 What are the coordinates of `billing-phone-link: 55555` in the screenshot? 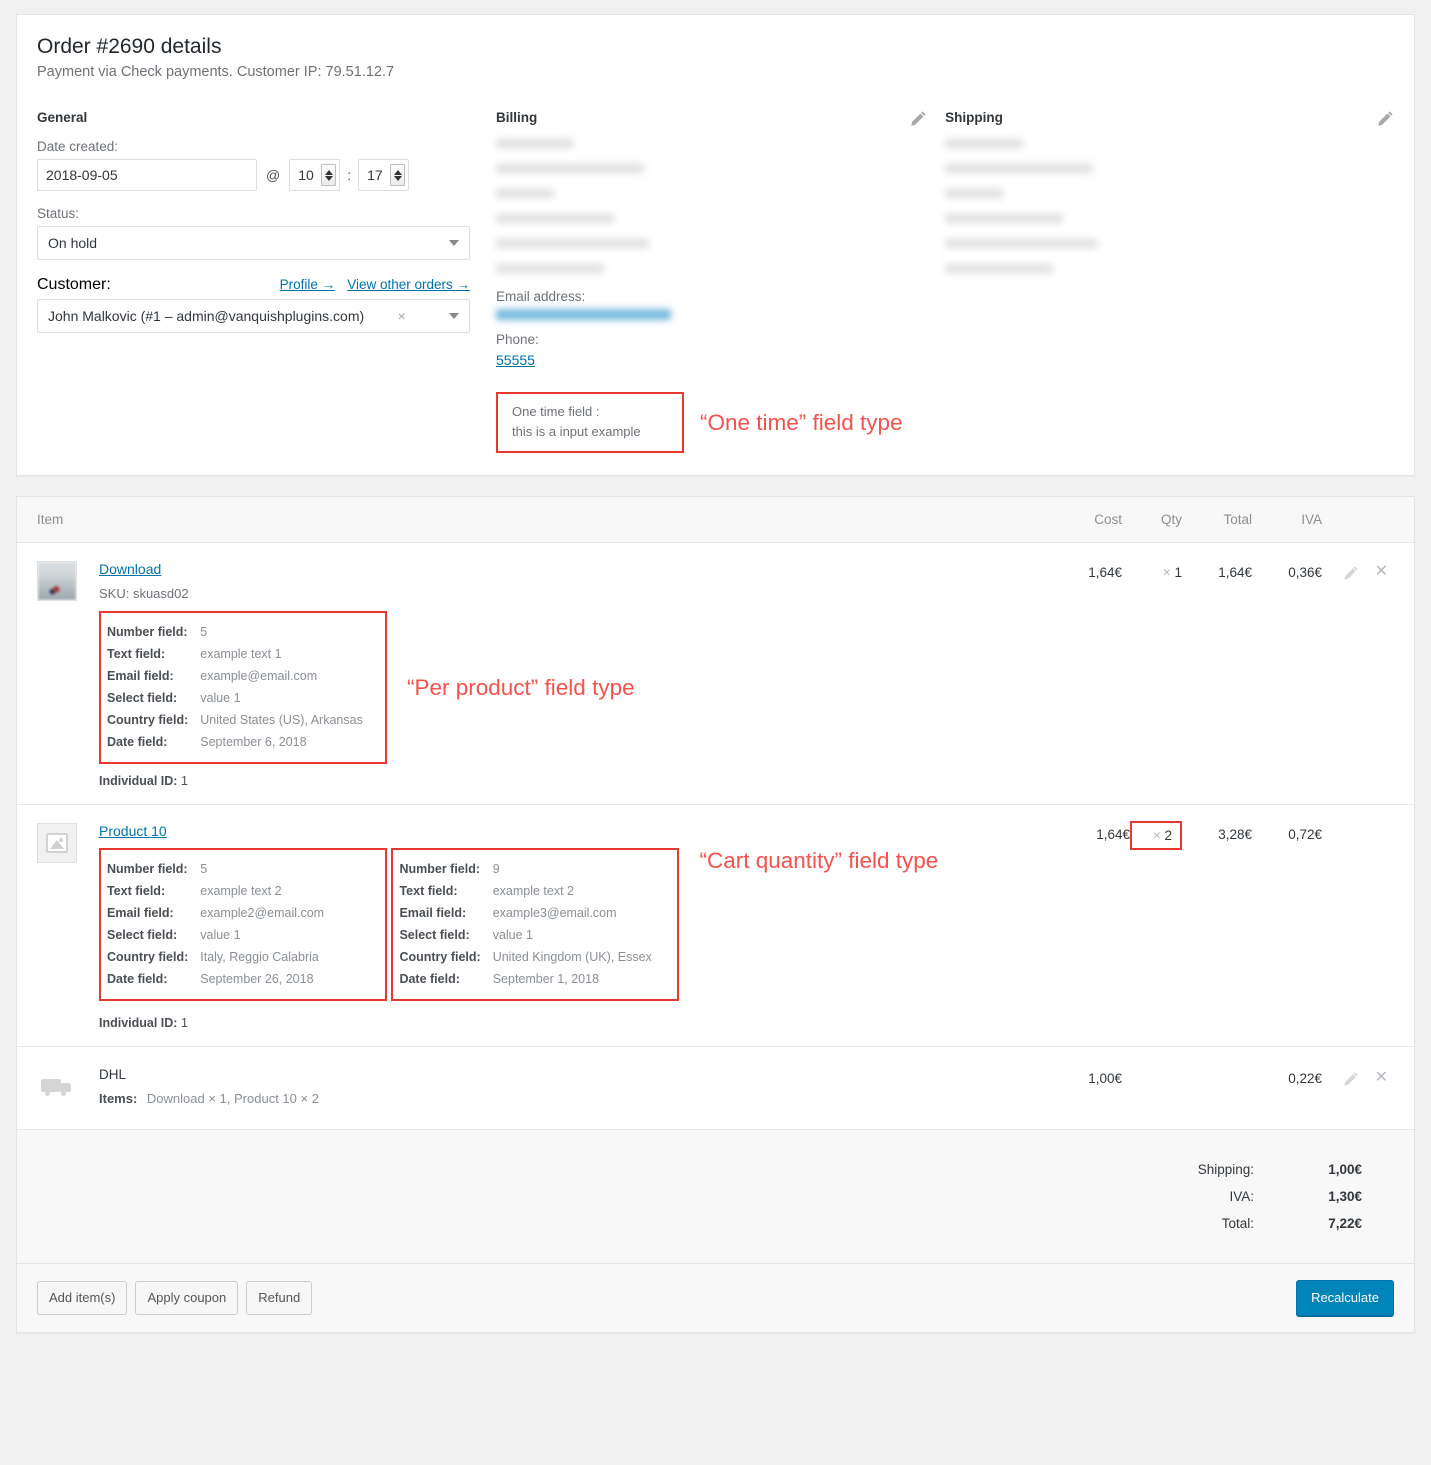 It's located at (515, 360).